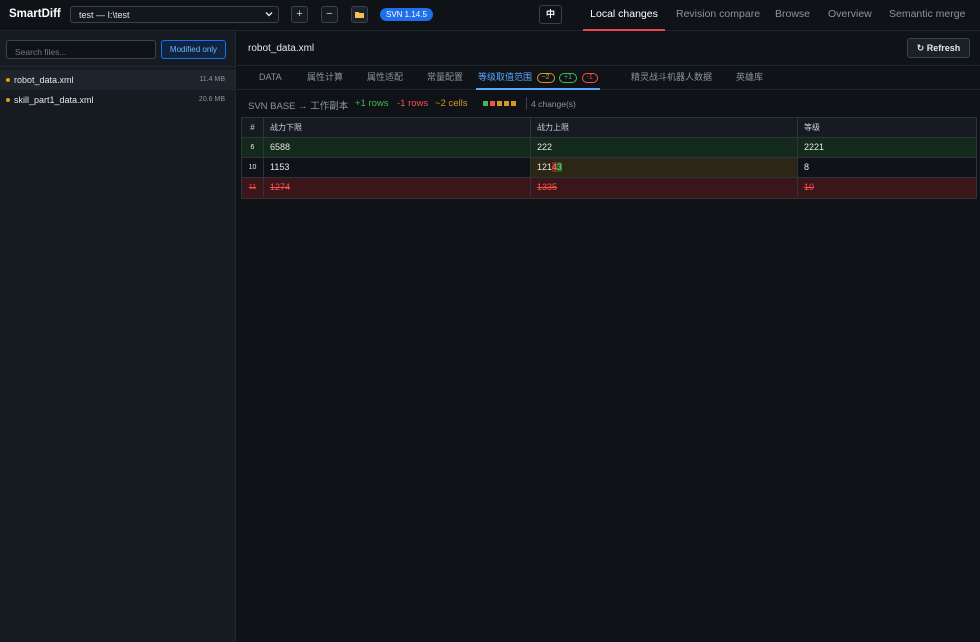 The height and width of the screenshot is (642, 980). I want to click on table-cell-modified: 12143, so click(664, 167).